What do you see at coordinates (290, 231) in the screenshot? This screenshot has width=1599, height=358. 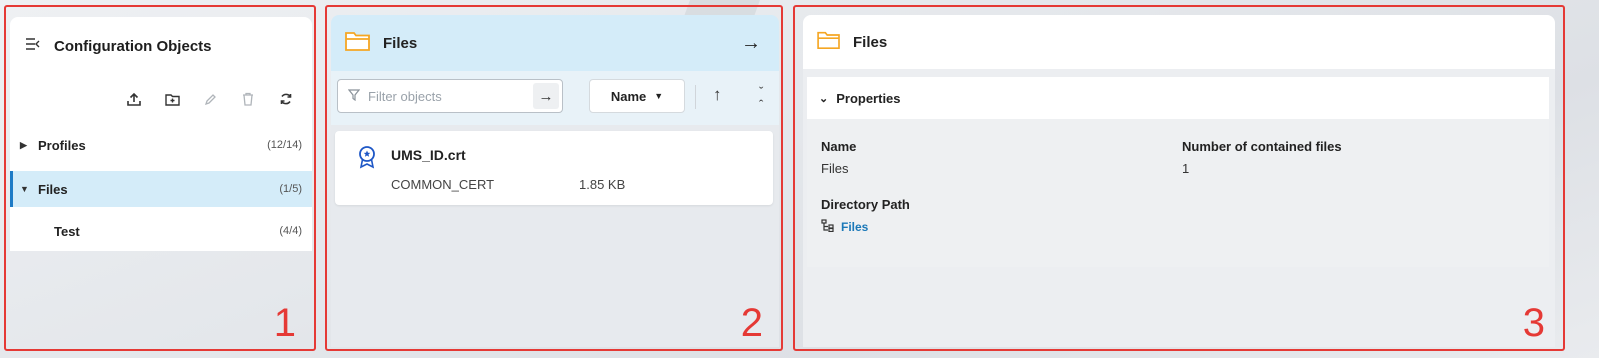 I see `tree-item-count: (4/4)` at bounding box center [290, 231].